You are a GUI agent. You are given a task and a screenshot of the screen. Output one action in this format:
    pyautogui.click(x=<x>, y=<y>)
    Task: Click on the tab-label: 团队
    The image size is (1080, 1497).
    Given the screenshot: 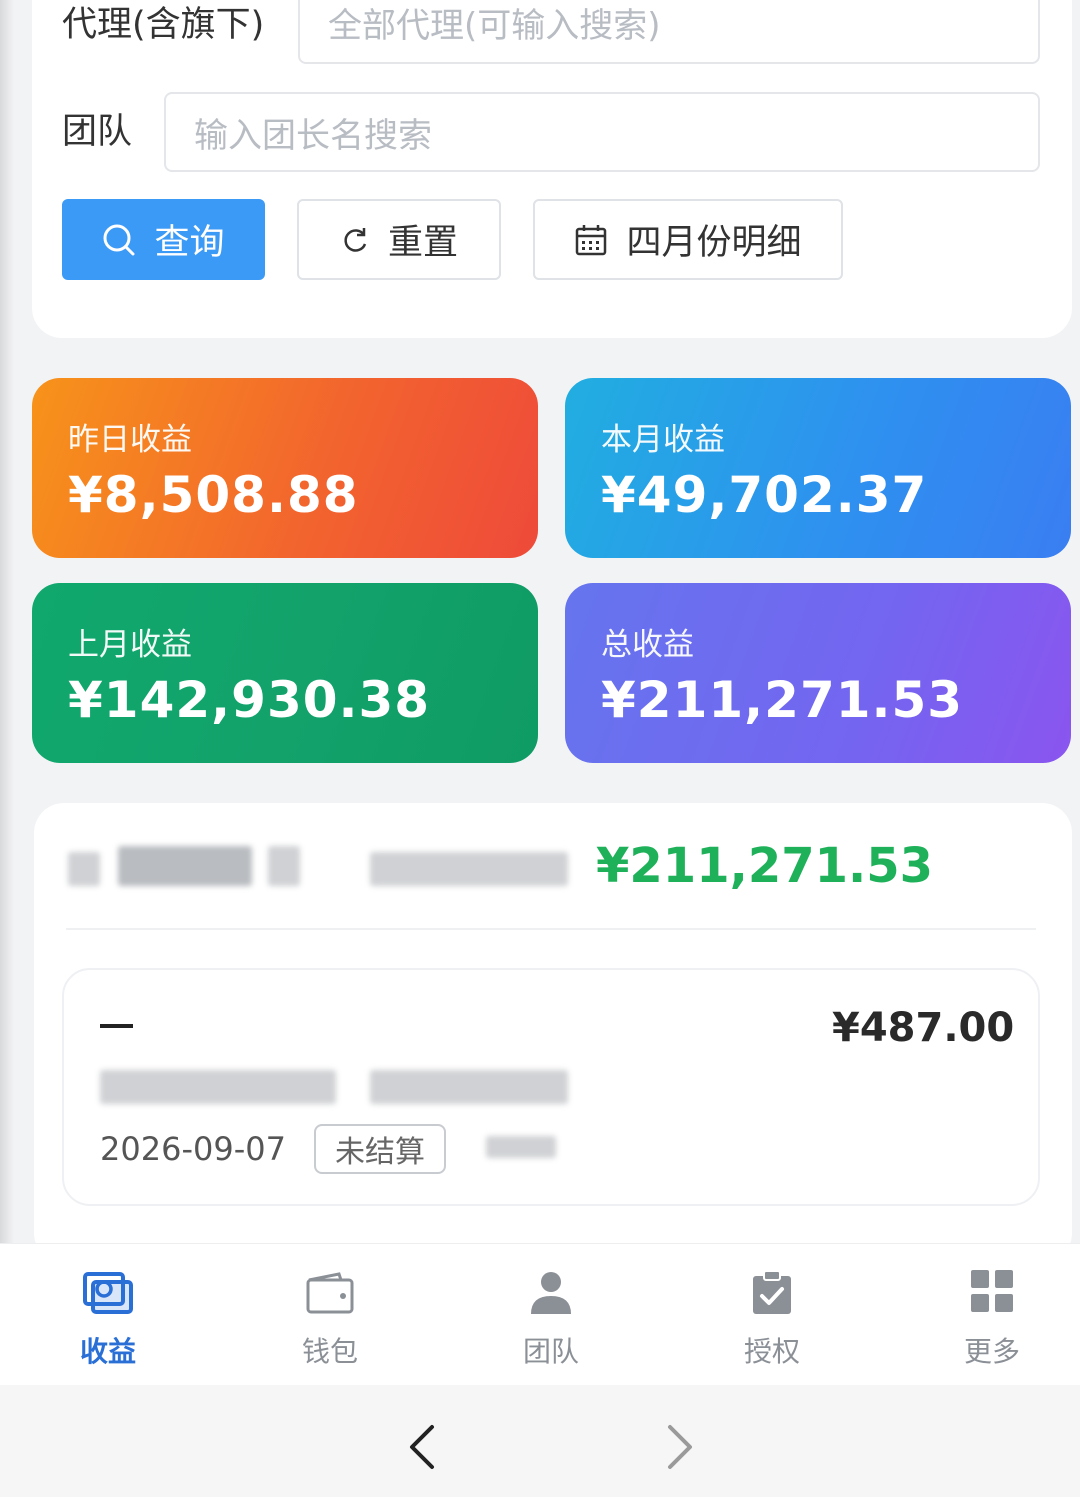 What is the action you would take?
    pyautogui.click(x=550, y=1351)
    